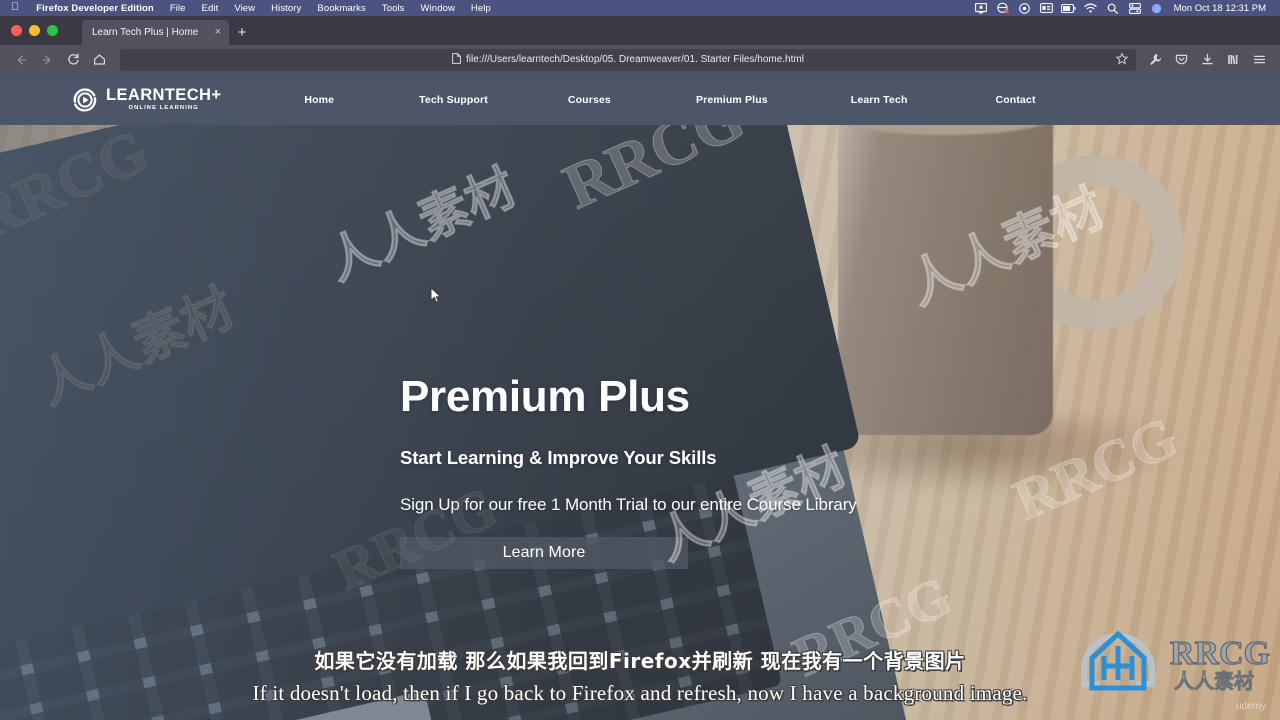 The image size is (1280, 720). What do you see at coordinates (1233, 60) in the screenshot?
I see `library-icon` at bounding box center [1233, 60].